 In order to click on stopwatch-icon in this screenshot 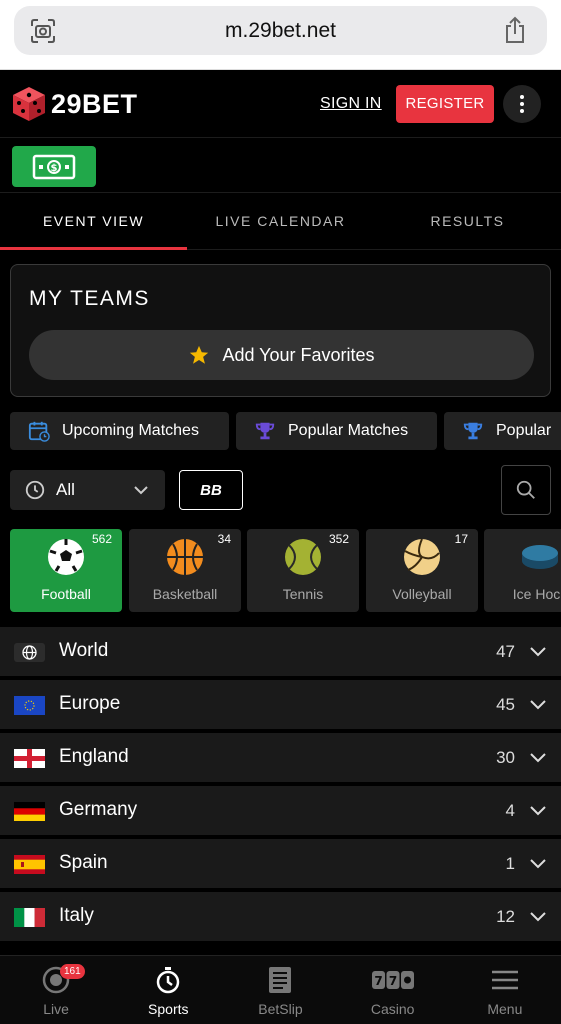, I will do `click(168, 980)`.